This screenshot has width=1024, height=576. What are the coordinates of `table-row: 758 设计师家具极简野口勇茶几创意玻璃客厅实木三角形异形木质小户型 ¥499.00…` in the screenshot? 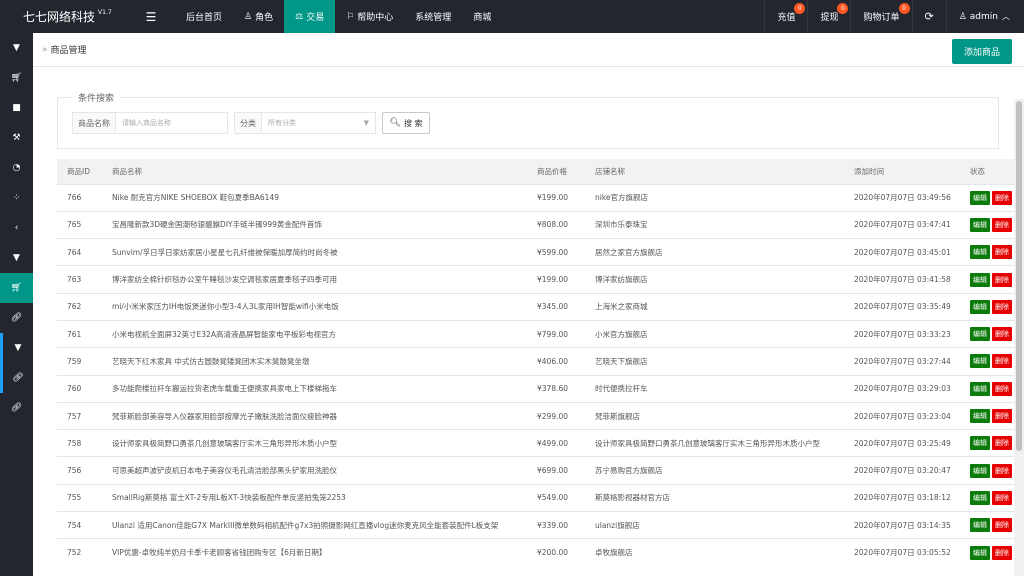 It's located at (538, 443).